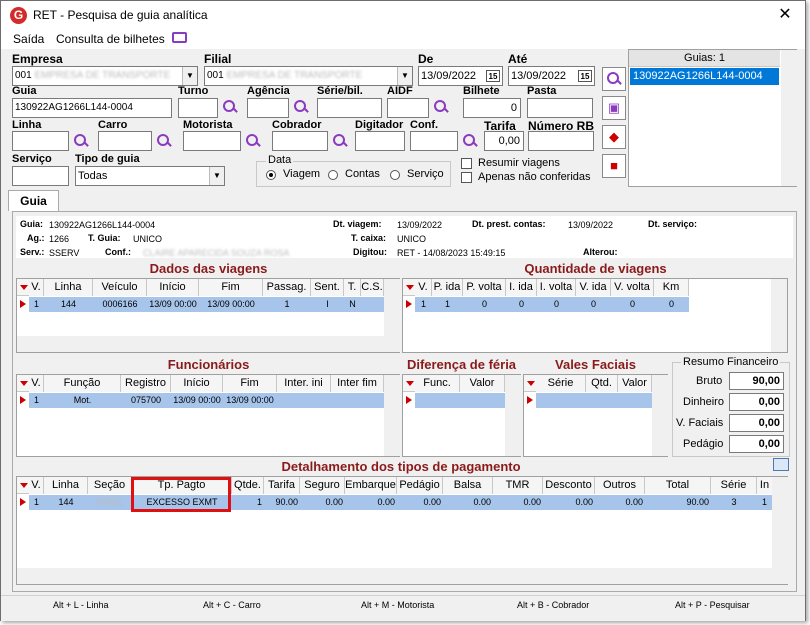 The image size is (810, 625). Describe the element at coordinates (408, 108) in the screenshot. I see `aidf-input` at that location.